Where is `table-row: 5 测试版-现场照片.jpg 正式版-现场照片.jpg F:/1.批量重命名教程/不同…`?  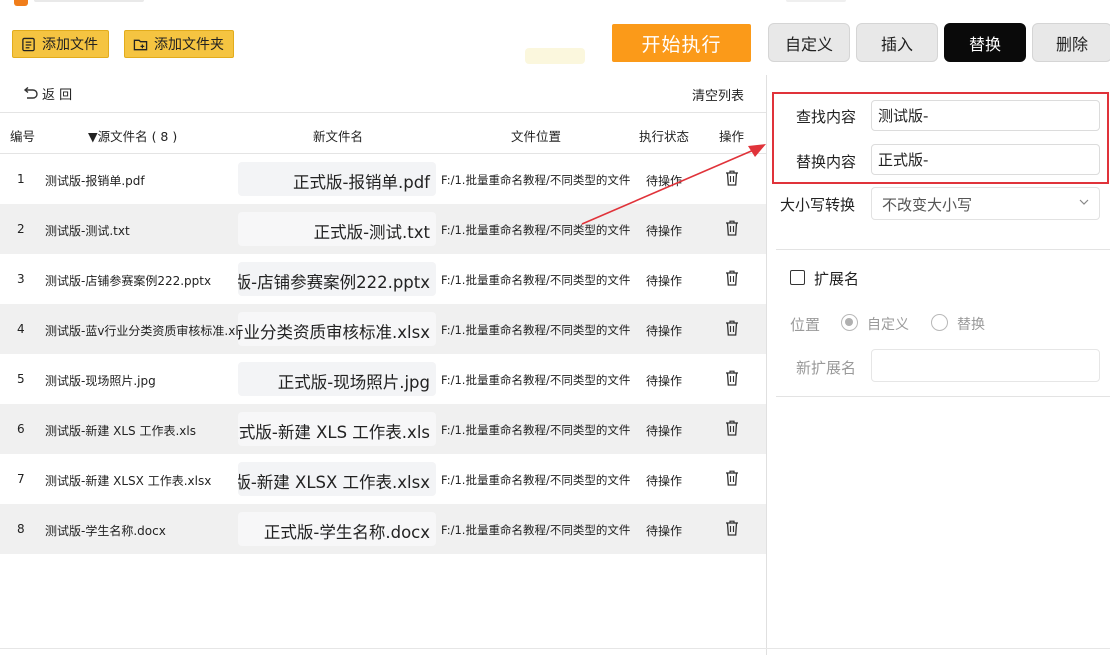
table-row: 5 测试版-现场照片.jpg 正式版-现场照片.jpg F:/1.批量重命名教程/不同… is located at coordinates (383, 379).